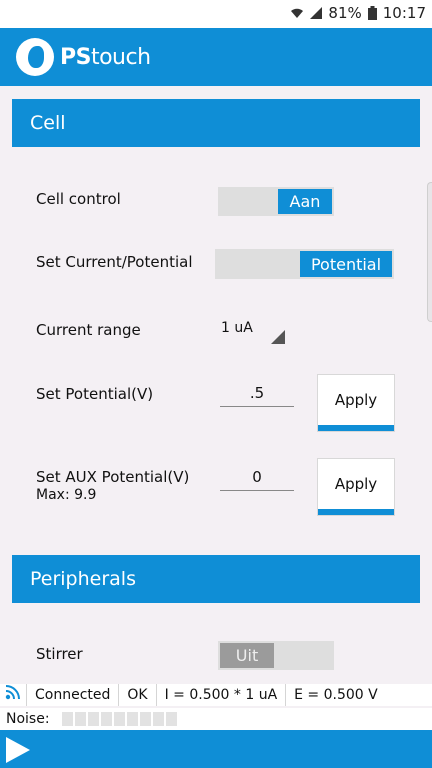  Describe the element at coordinates (356, 428) in the screenshot. I see `apply-potential-bar` at that location.